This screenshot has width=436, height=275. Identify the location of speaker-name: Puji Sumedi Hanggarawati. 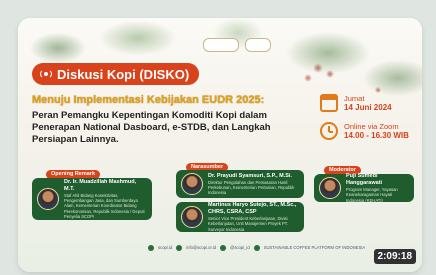
(364, 180).